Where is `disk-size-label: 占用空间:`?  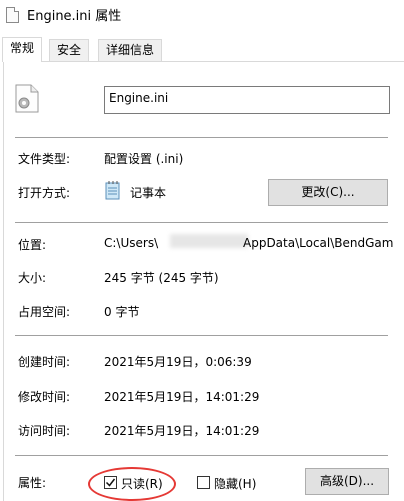
disk-size-label: 占用空间: is located at coordinates (44, 312).